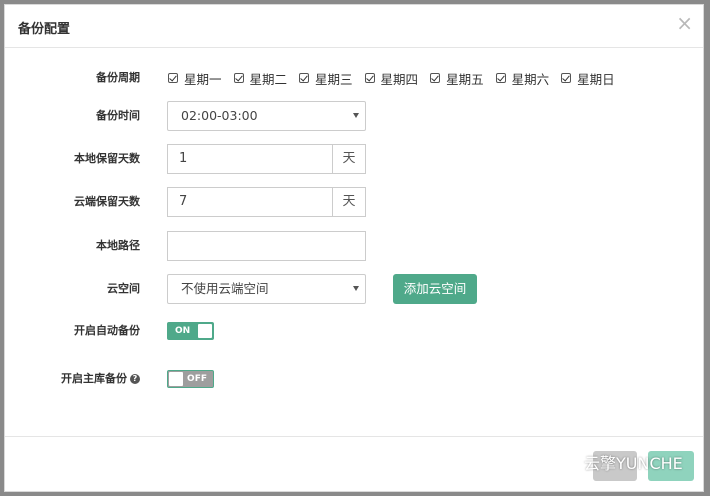 This screenshot has width=710, height=496. I want to click on wechat-icon, so click(564, 462).